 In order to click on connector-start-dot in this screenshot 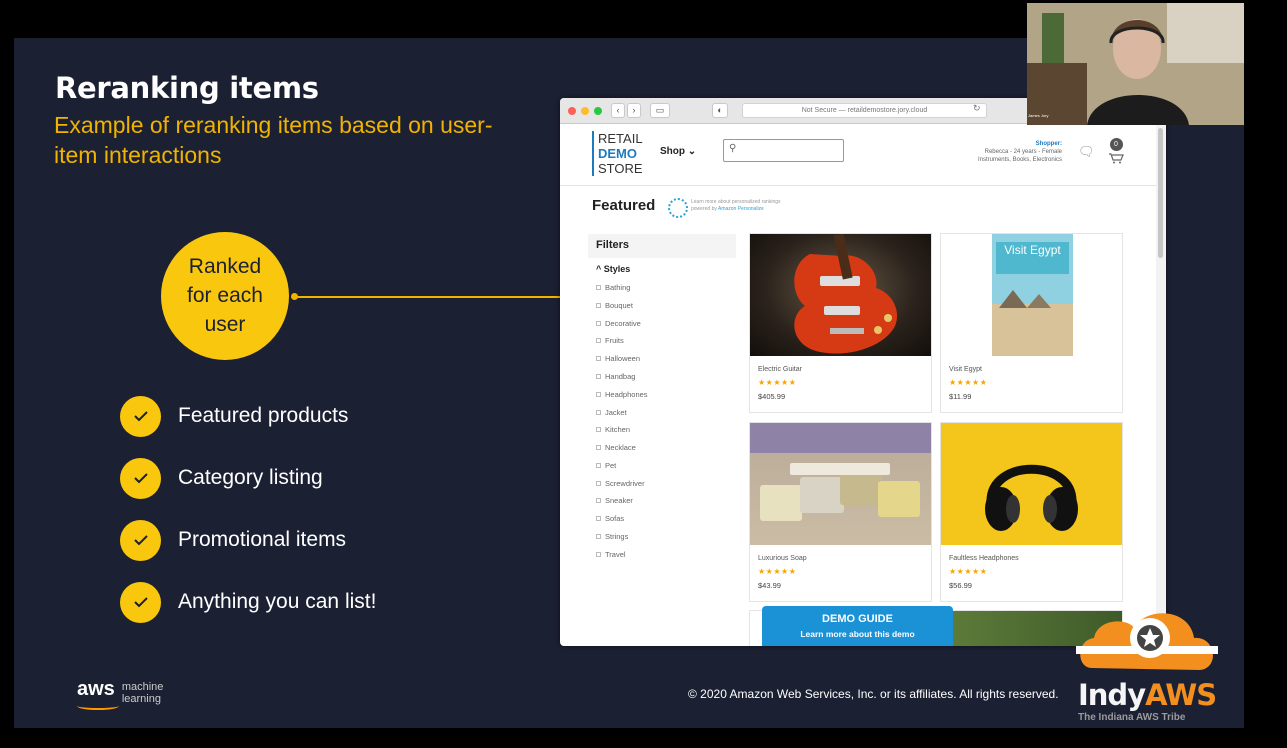, I will do `click(294, 296)`.